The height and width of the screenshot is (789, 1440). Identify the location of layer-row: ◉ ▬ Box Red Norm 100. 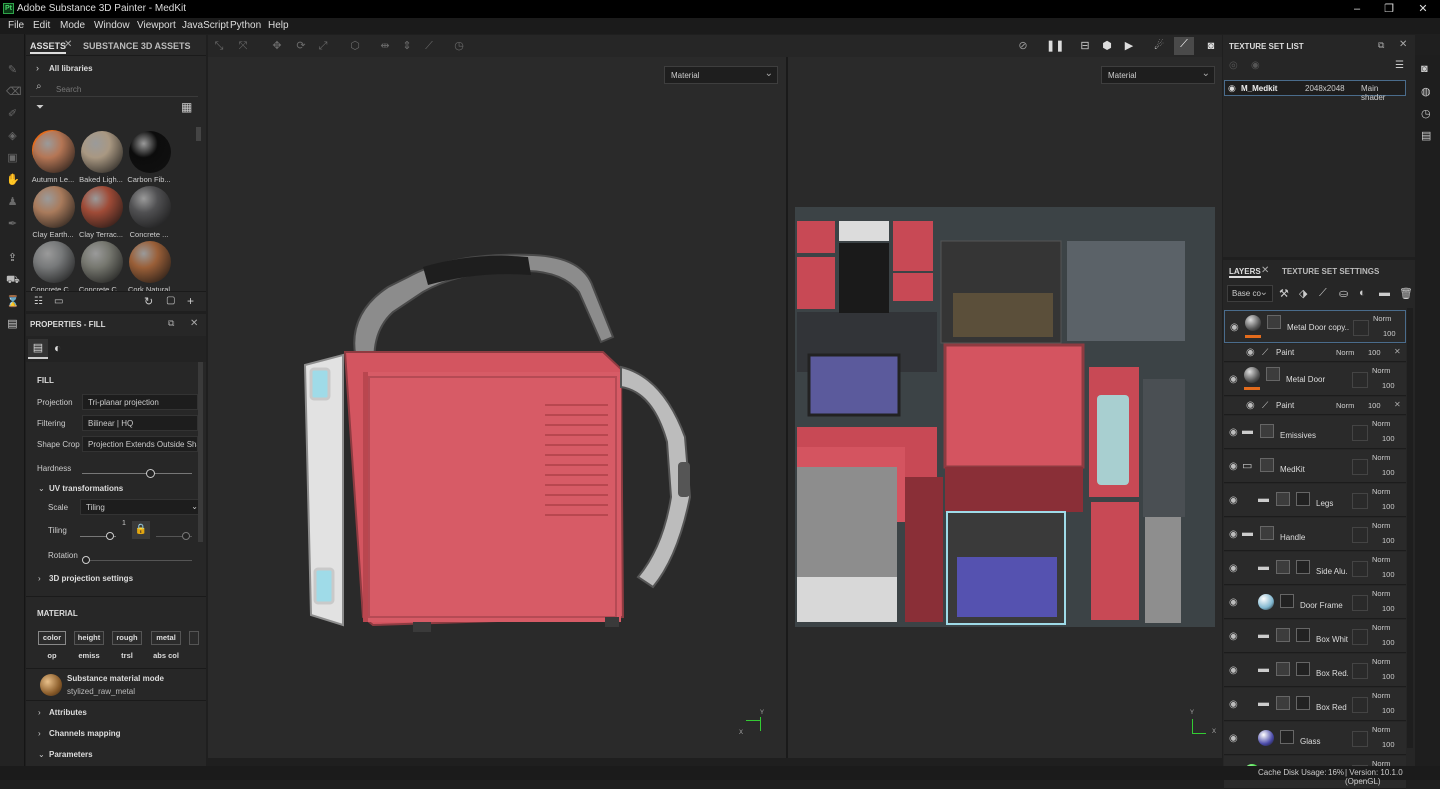
(1315, 704).